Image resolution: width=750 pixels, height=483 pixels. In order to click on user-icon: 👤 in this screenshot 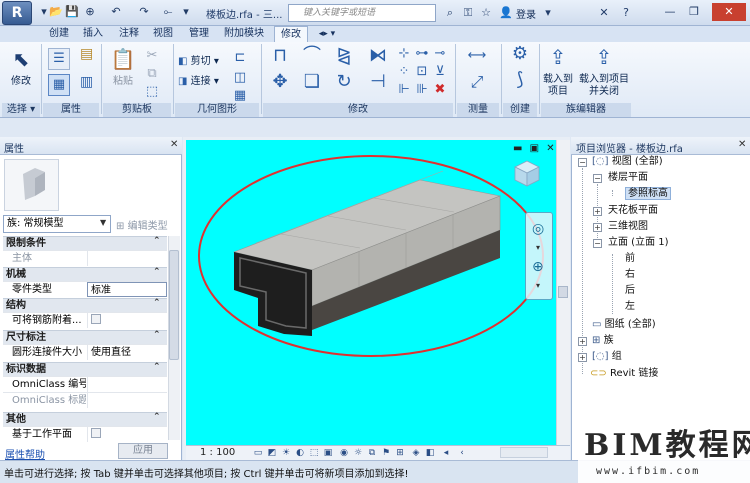, I will do `click(506, 13)`.